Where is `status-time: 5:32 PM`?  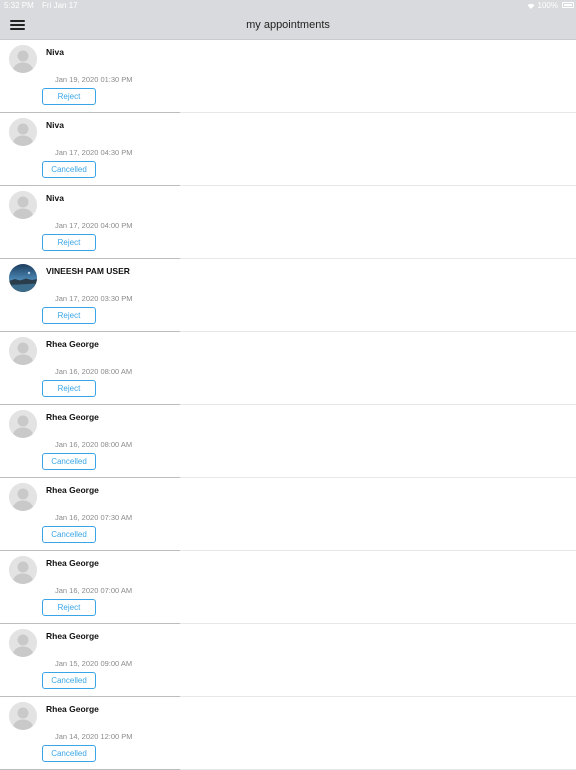
status-time: 5:32 PM is located at coordinates (19, 5).